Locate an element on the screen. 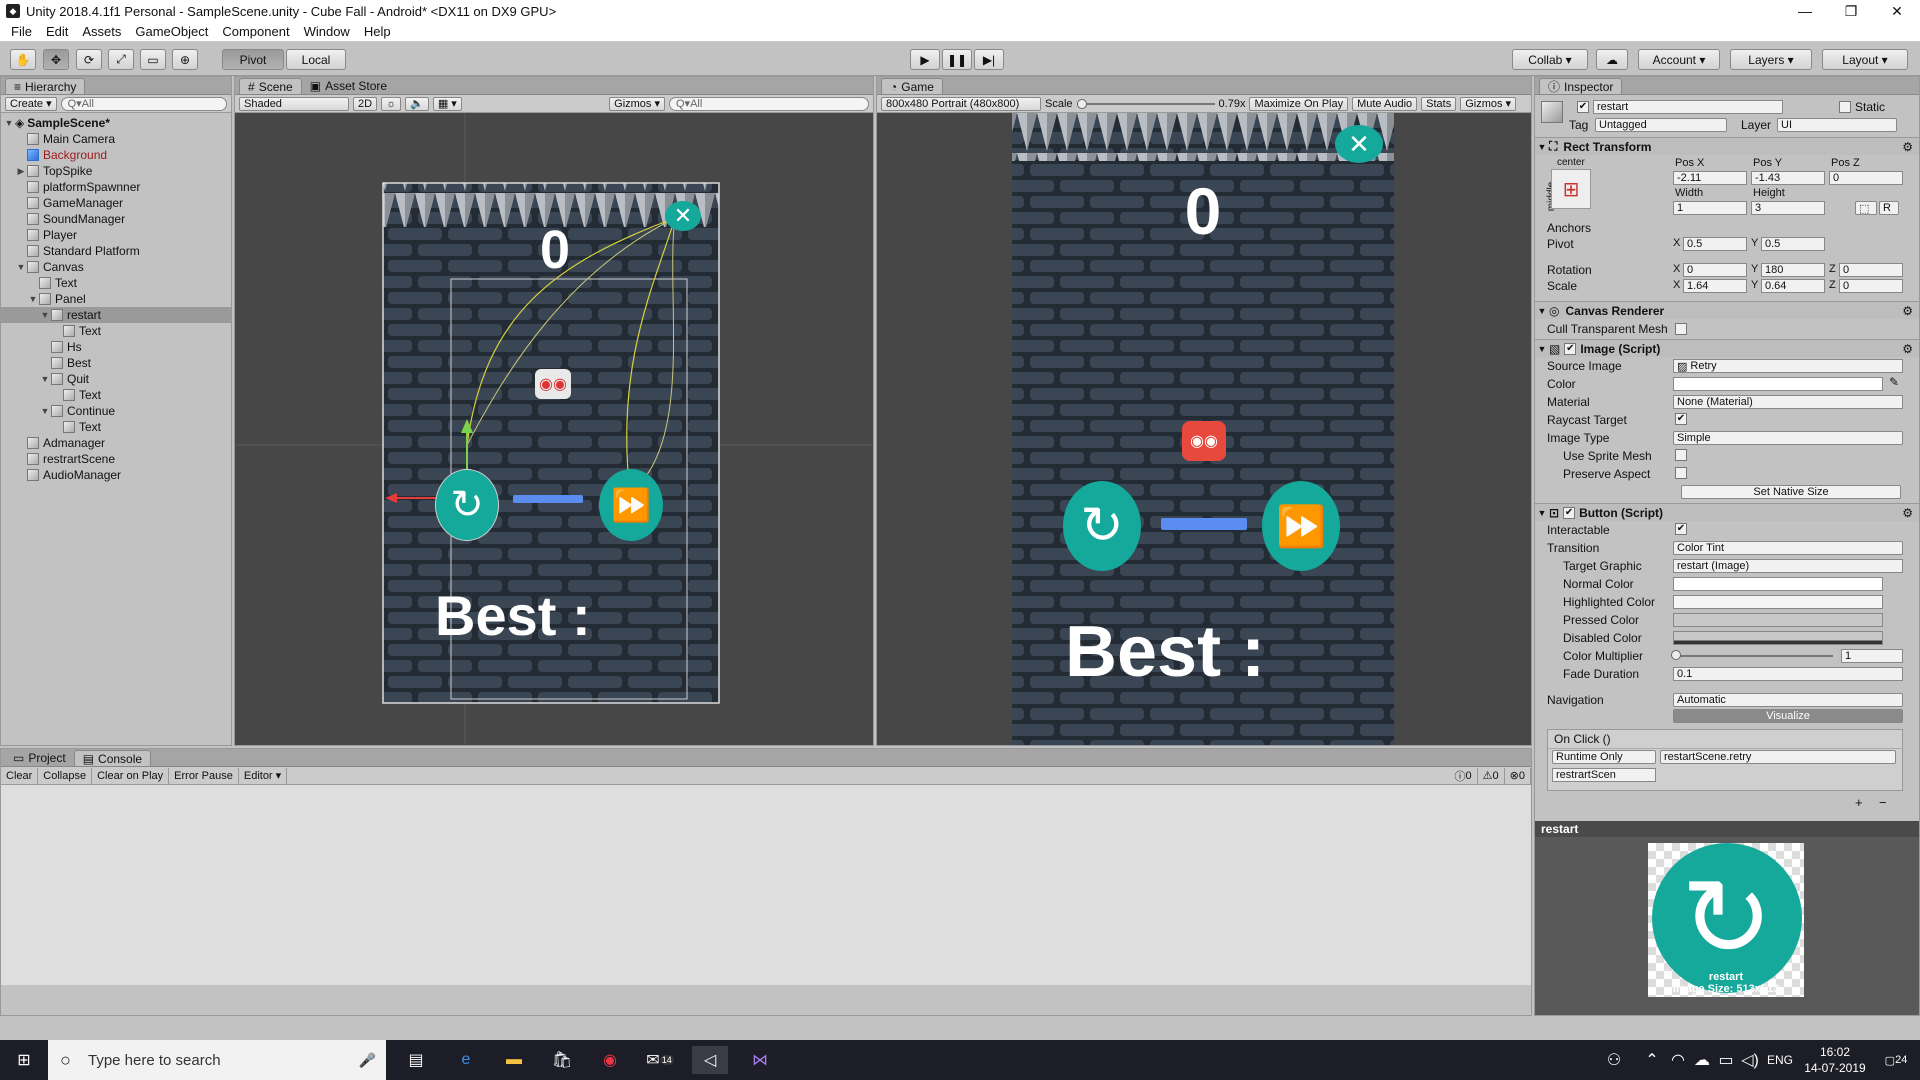  scale-x-input: 1.64 is located at coordinates (1715, 286).